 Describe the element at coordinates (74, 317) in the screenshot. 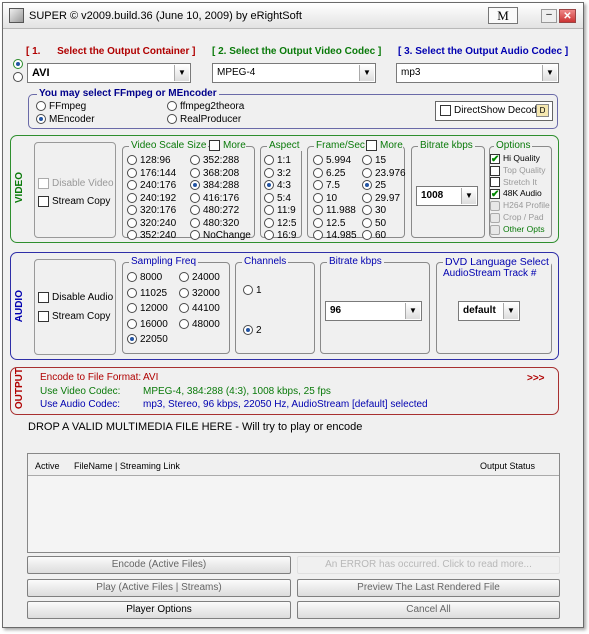

I see `audio-stream-copy-checkbox: Stream Copy` at that location.